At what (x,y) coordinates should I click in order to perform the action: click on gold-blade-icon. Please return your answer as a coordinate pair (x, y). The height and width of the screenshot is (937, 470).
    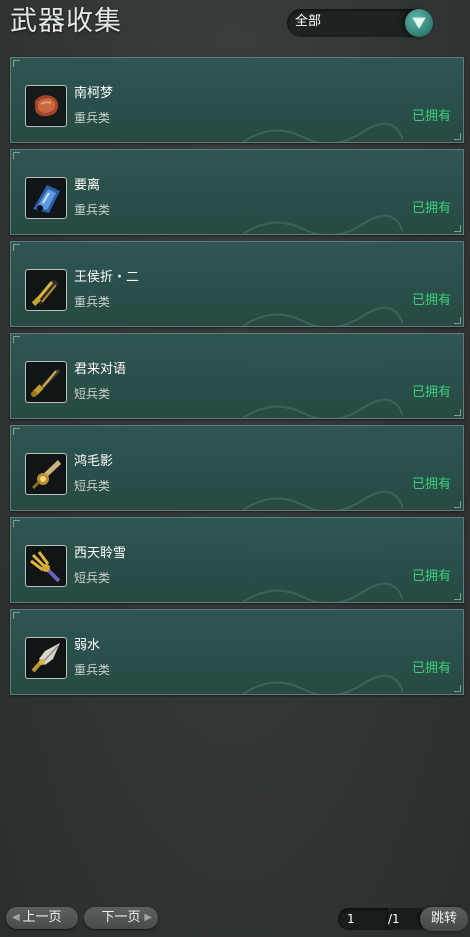
    Looking at the image, I should click on (46, 290).